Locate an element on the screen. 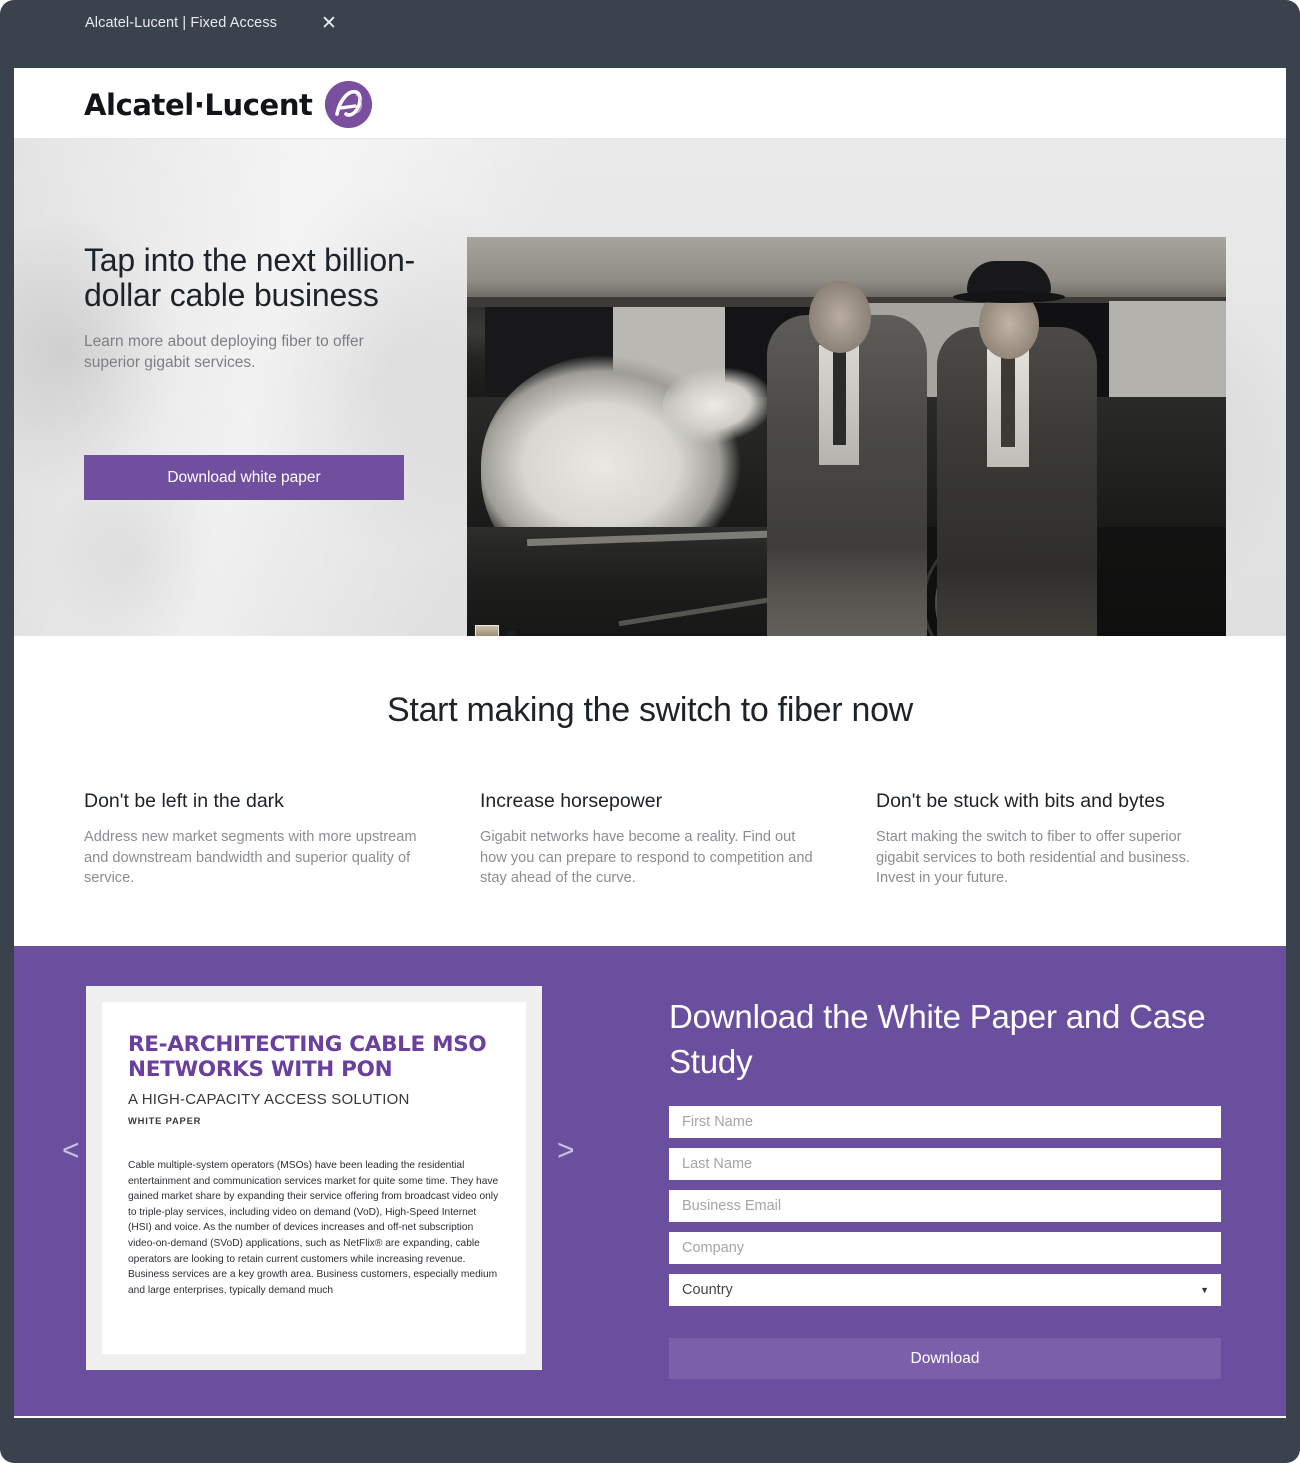 This screenshot has height=1463, width=1300. company-input is located at coordinates (945, 1248).